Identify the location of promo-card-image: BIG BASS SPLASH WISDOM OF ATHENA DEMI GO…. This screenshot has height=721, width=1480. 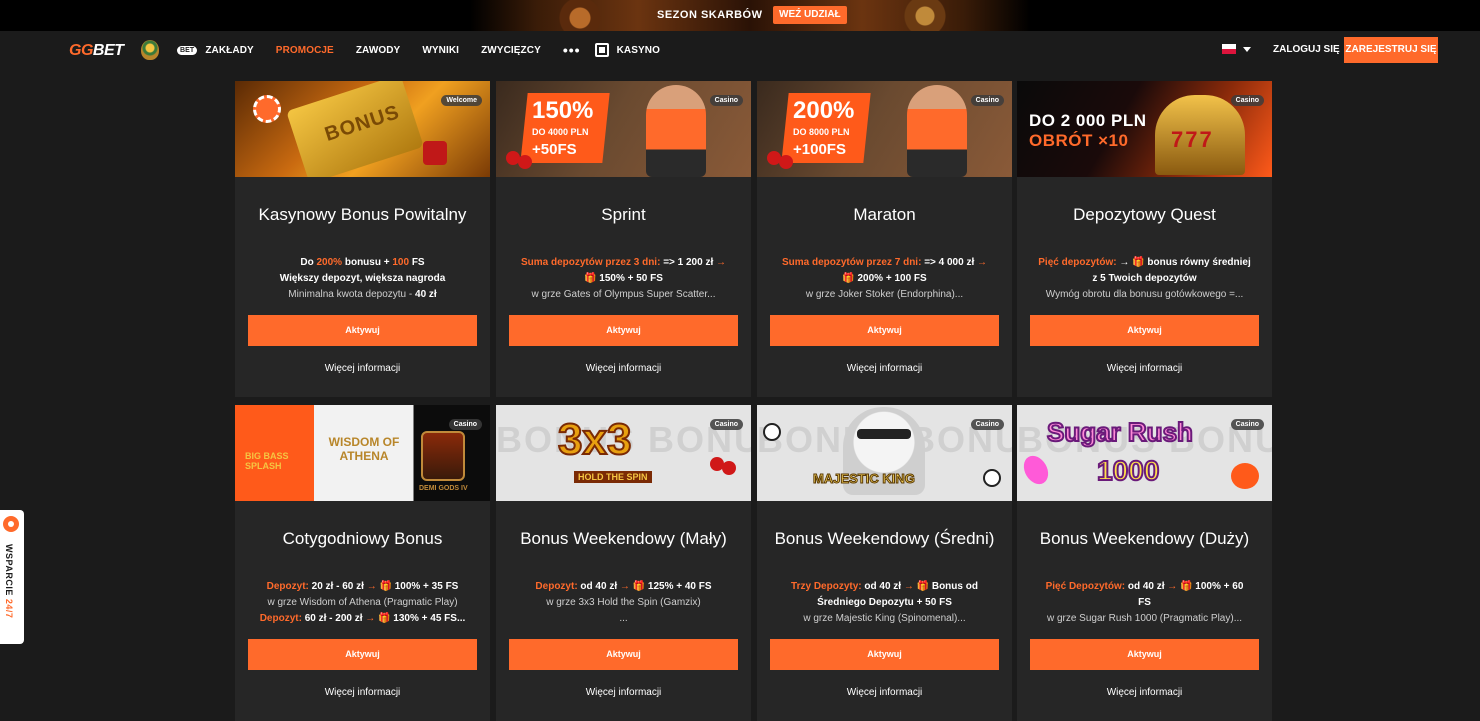
(362, 453).